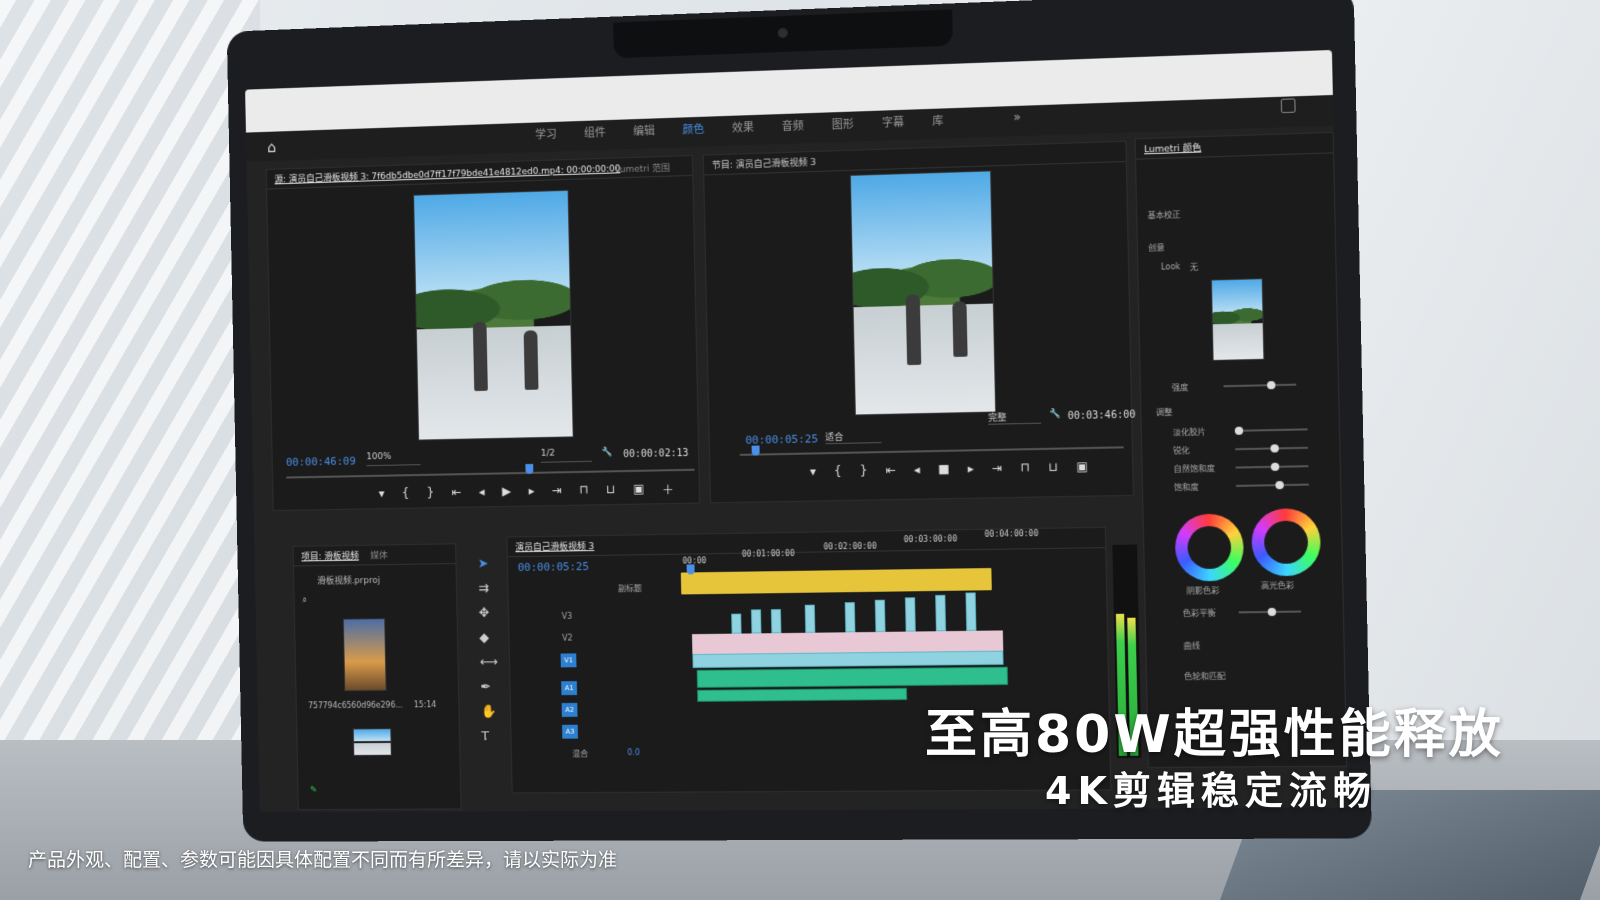 The width and height of the screenshot is (1600, 900). What do you see at coordinates (554, 546) in the screenshot?
I see `timeline-sequence-tab: 演员自己滑板视频 3` at bounding box center [554, 546].